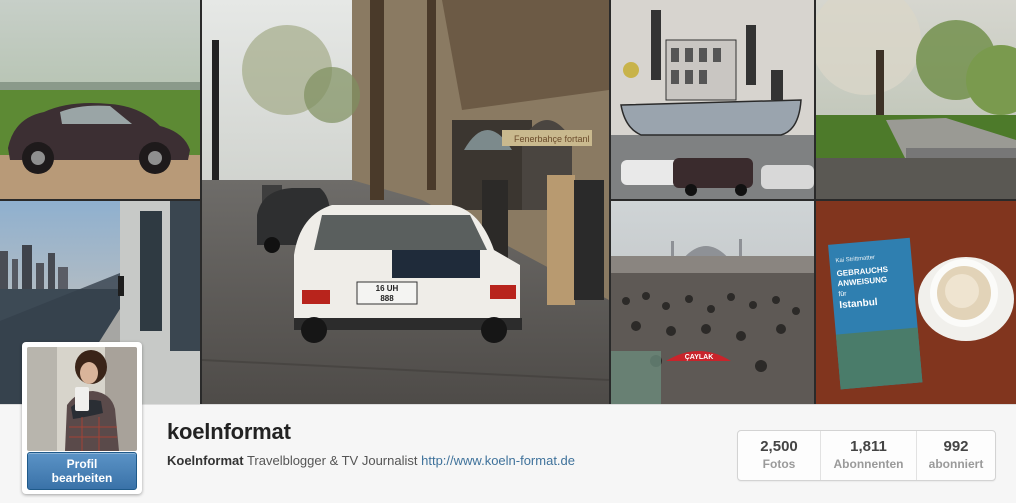 This screenshot has width=1016, height=503. I want to click on stat-photos-value: 2,500, so click(779, 446).